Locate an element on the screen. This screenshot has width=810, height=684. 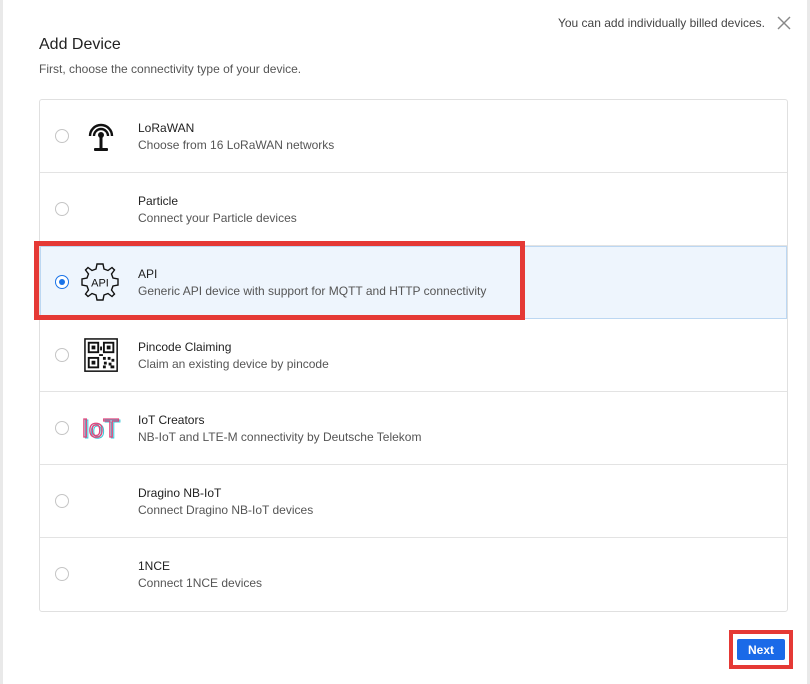
option-title: Particle is located at coordinates (158, 201).